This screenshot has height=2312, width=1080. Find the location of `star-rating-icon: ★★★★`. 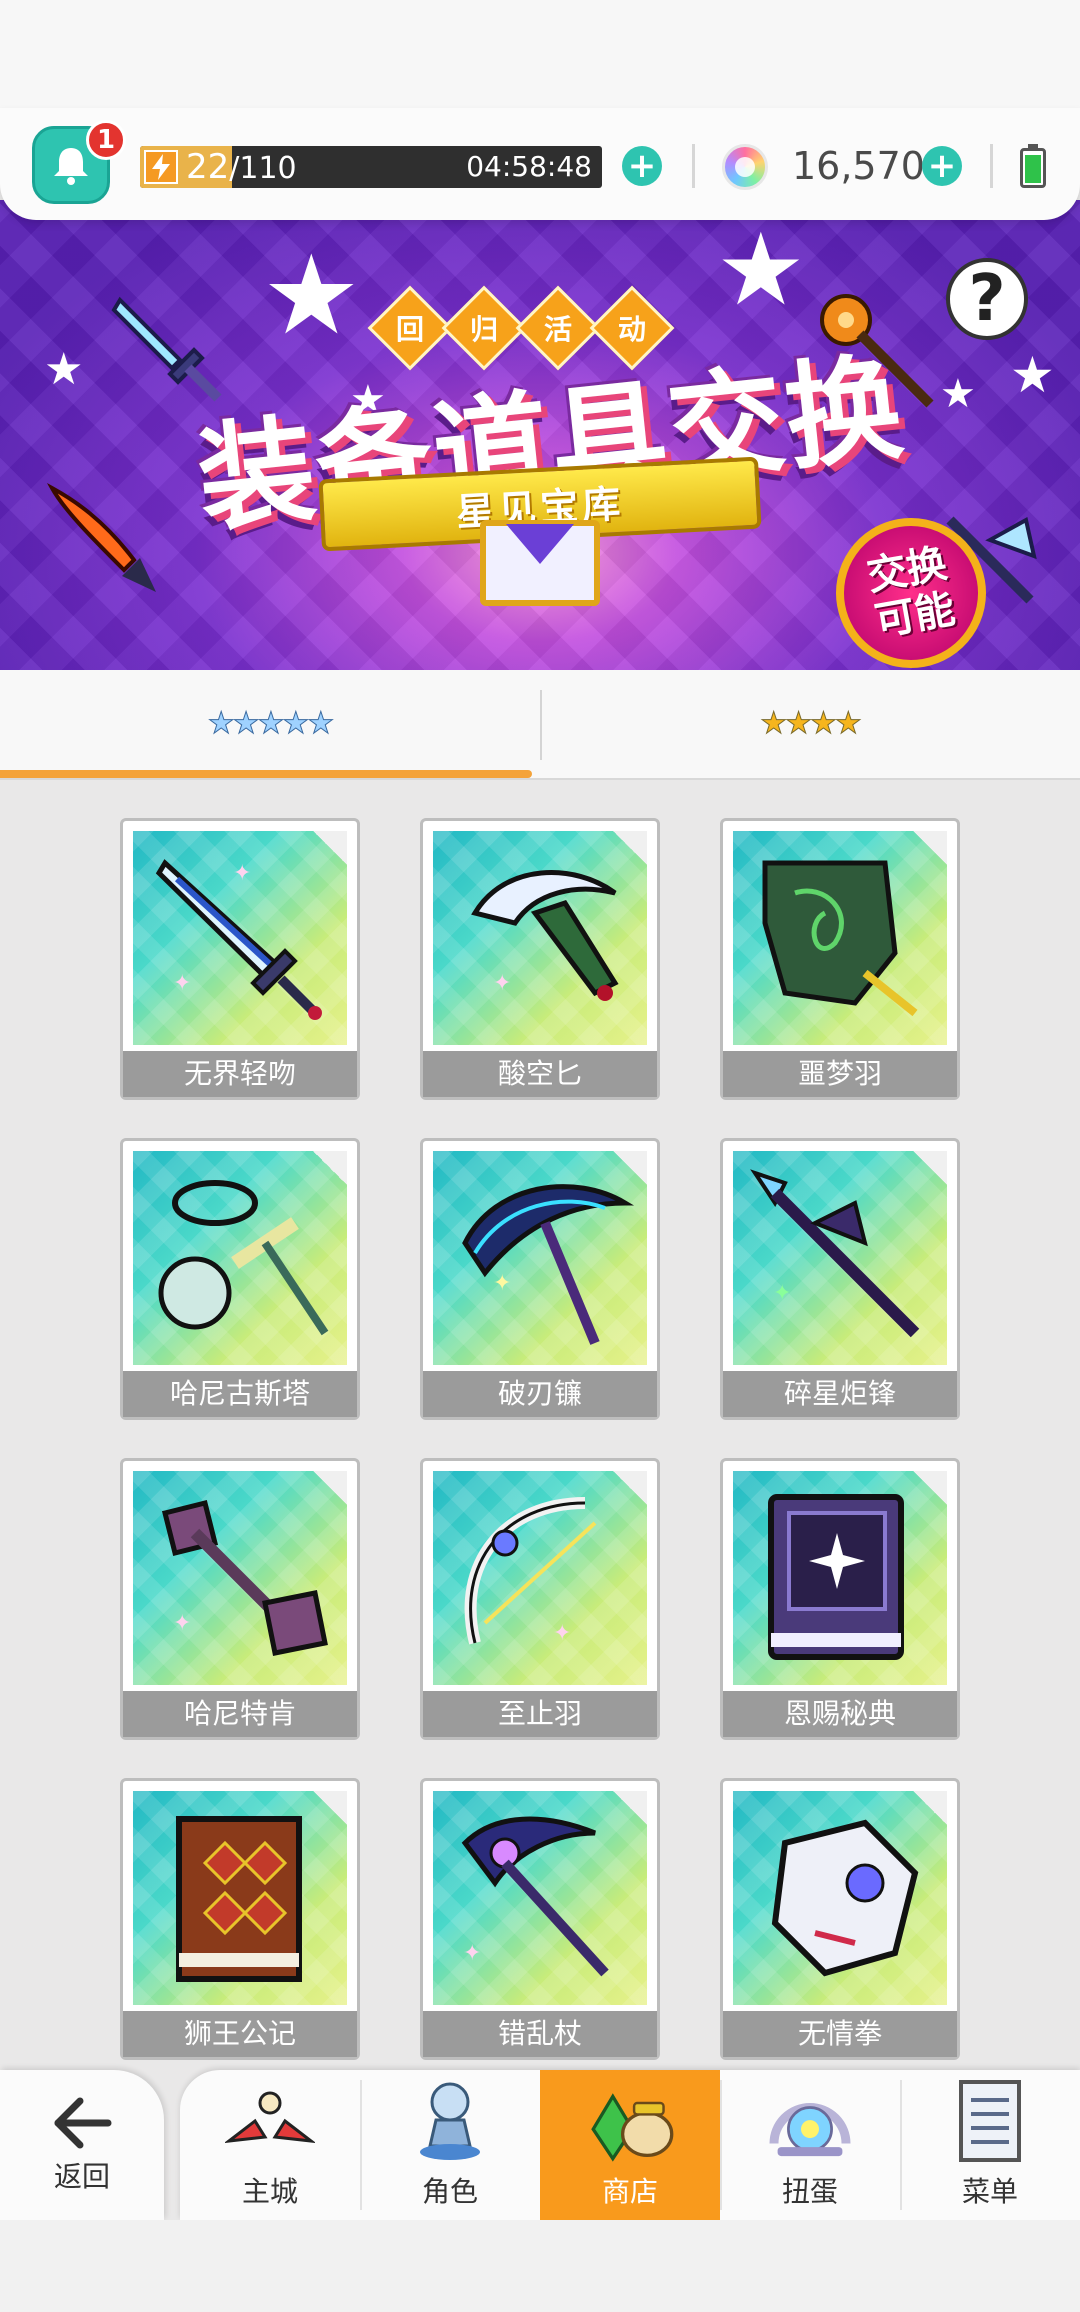

star-rating-icon: ★★★★ is located at coordinates (811, 723).